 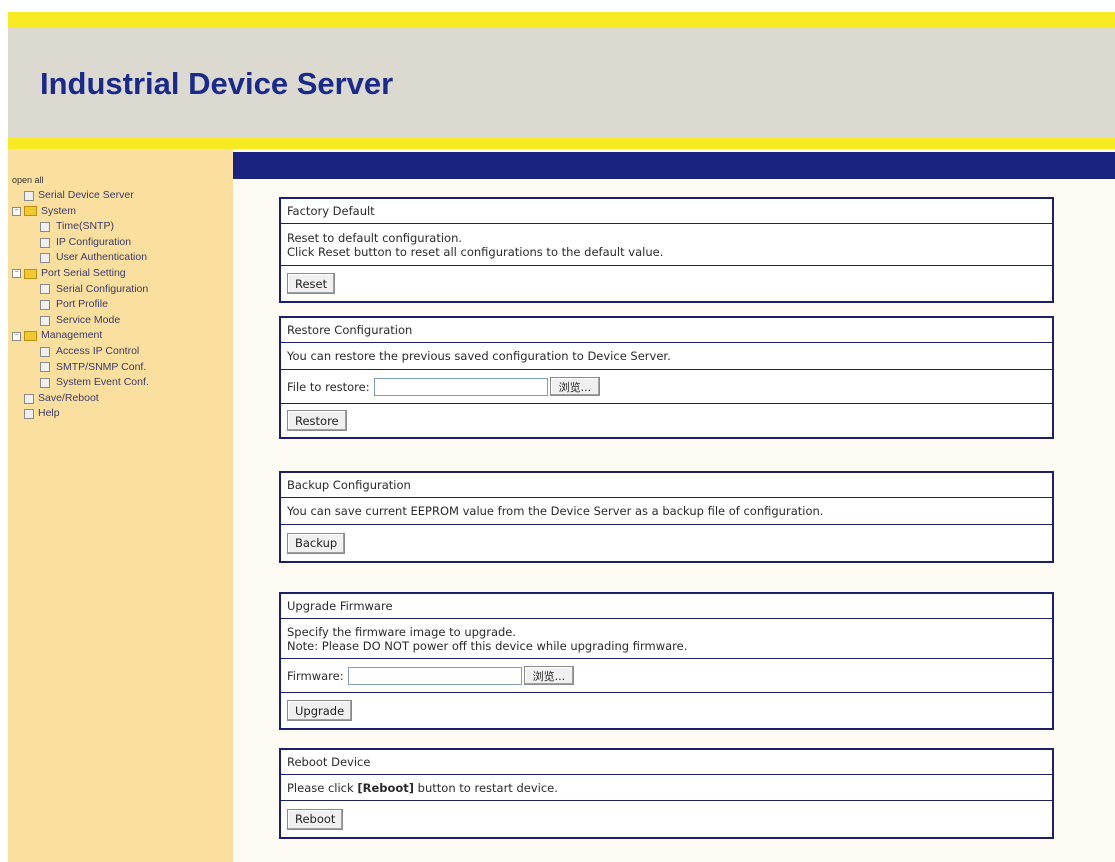 I want to click on sidebar-item-service-mode: Service Mode, so click(x=80, y=321).